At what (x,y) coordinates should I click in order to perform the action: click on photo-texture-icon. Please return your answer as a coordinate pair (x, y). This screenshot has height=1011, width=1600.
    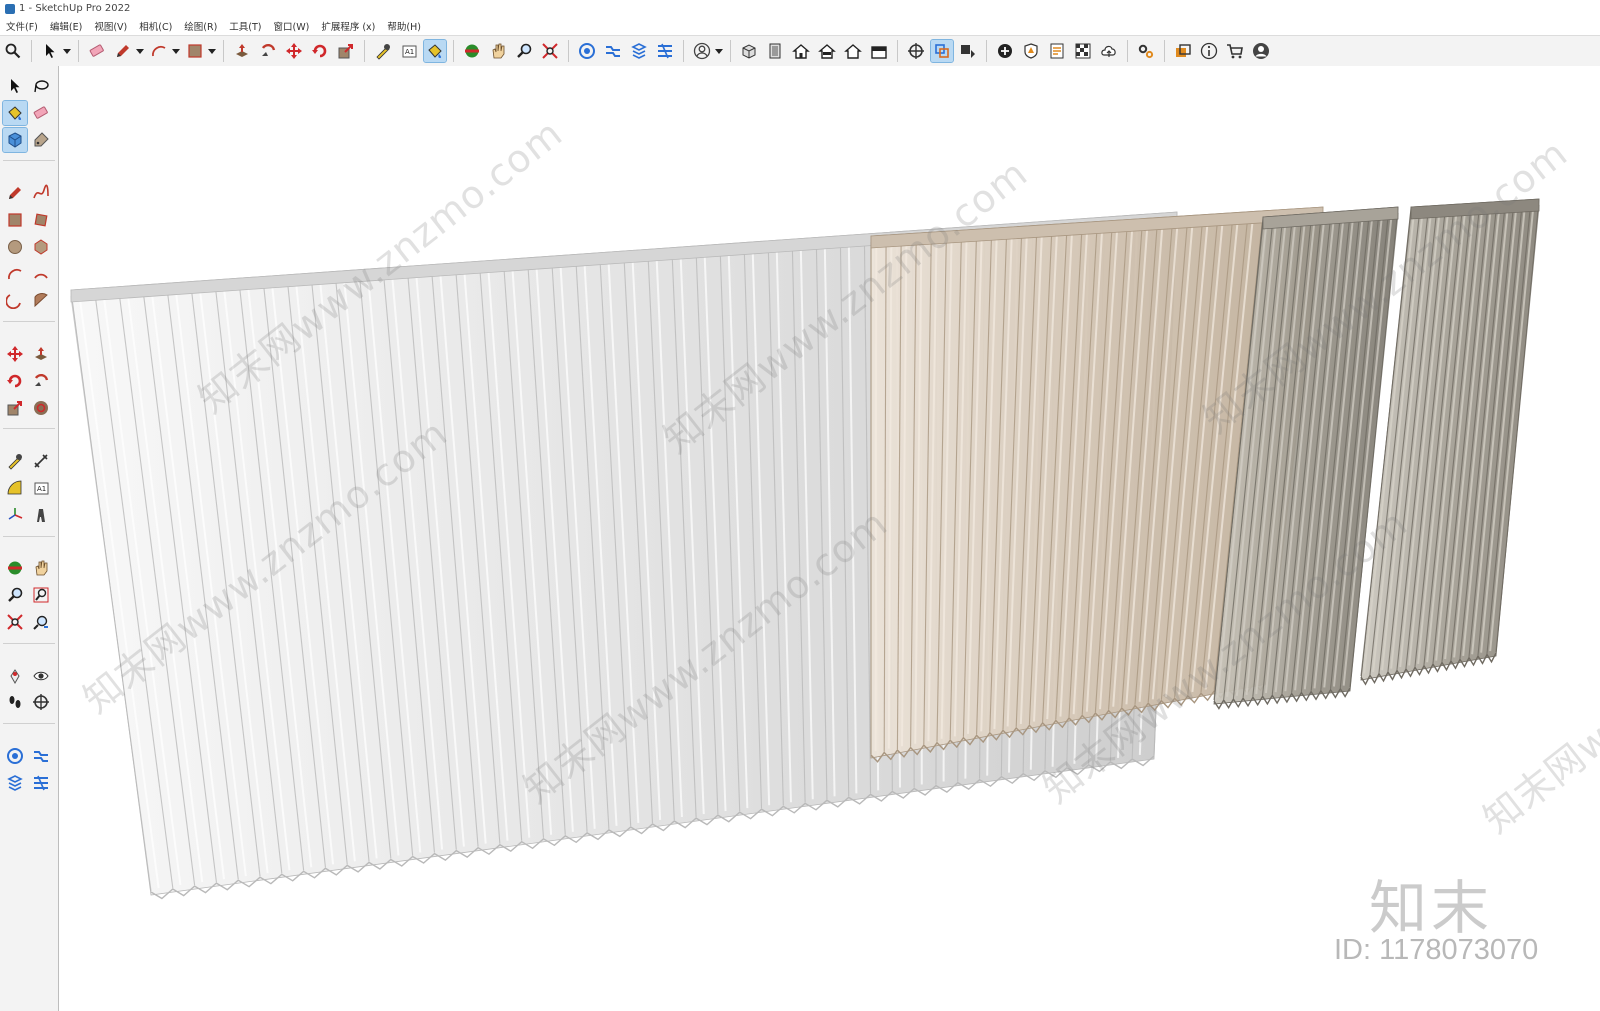
    Looking at the image, I should click on (1057, 51).